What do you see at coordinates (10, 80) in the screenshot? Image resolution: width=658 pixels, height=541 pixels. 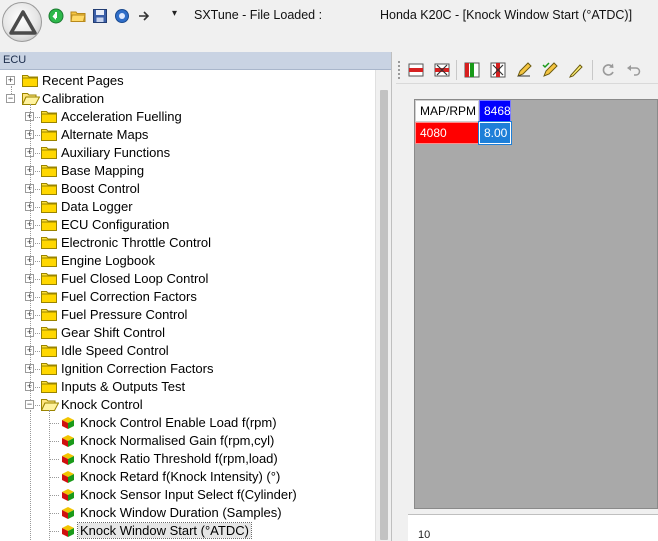 I see `expand-icon: +` at bounding box center [10, 80].